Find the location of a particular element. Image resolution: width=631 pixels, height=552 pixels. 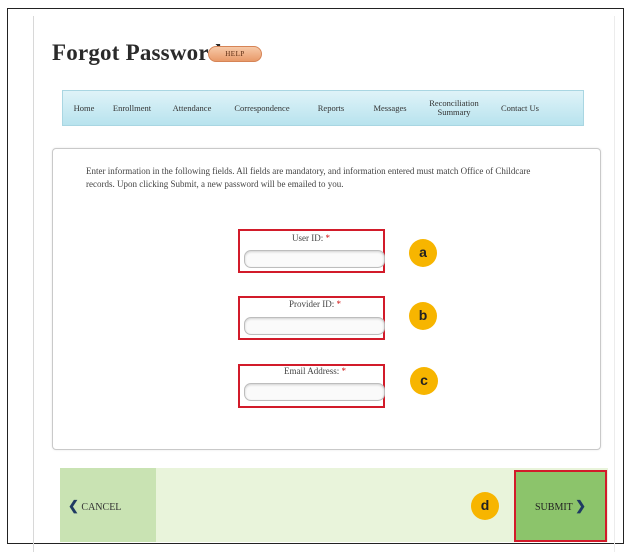

user-id-label-text: User ID: is located at coordinates (308, 238).